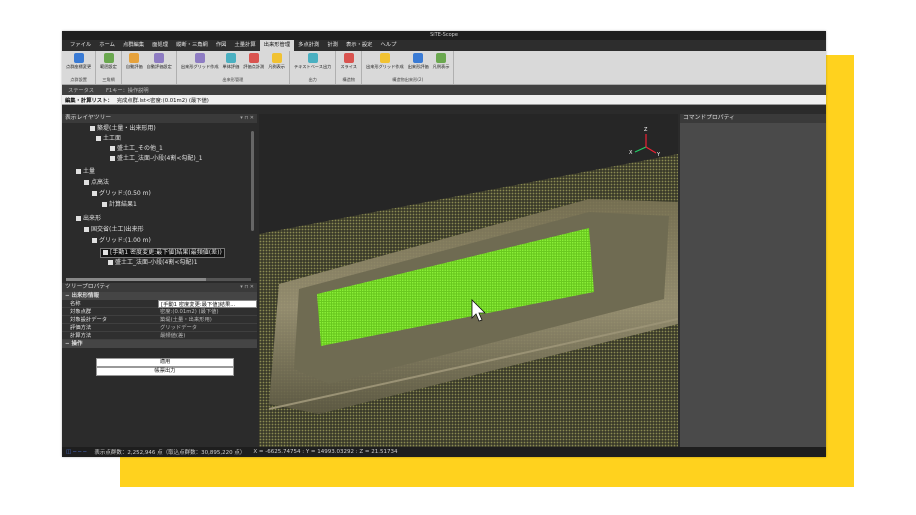 This screenshot has height=515, width=916. I want to click on tree-node-label: 国交省(土工)出来形, so click(117, 229).